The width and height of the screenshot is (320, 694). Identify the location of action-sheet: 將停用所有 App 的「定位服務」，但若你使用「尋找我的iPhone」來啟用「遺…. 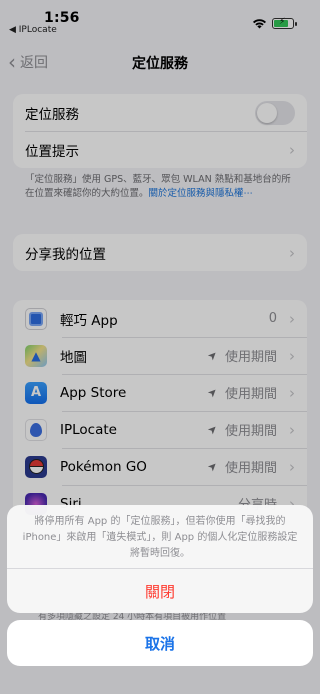
(160, 559).